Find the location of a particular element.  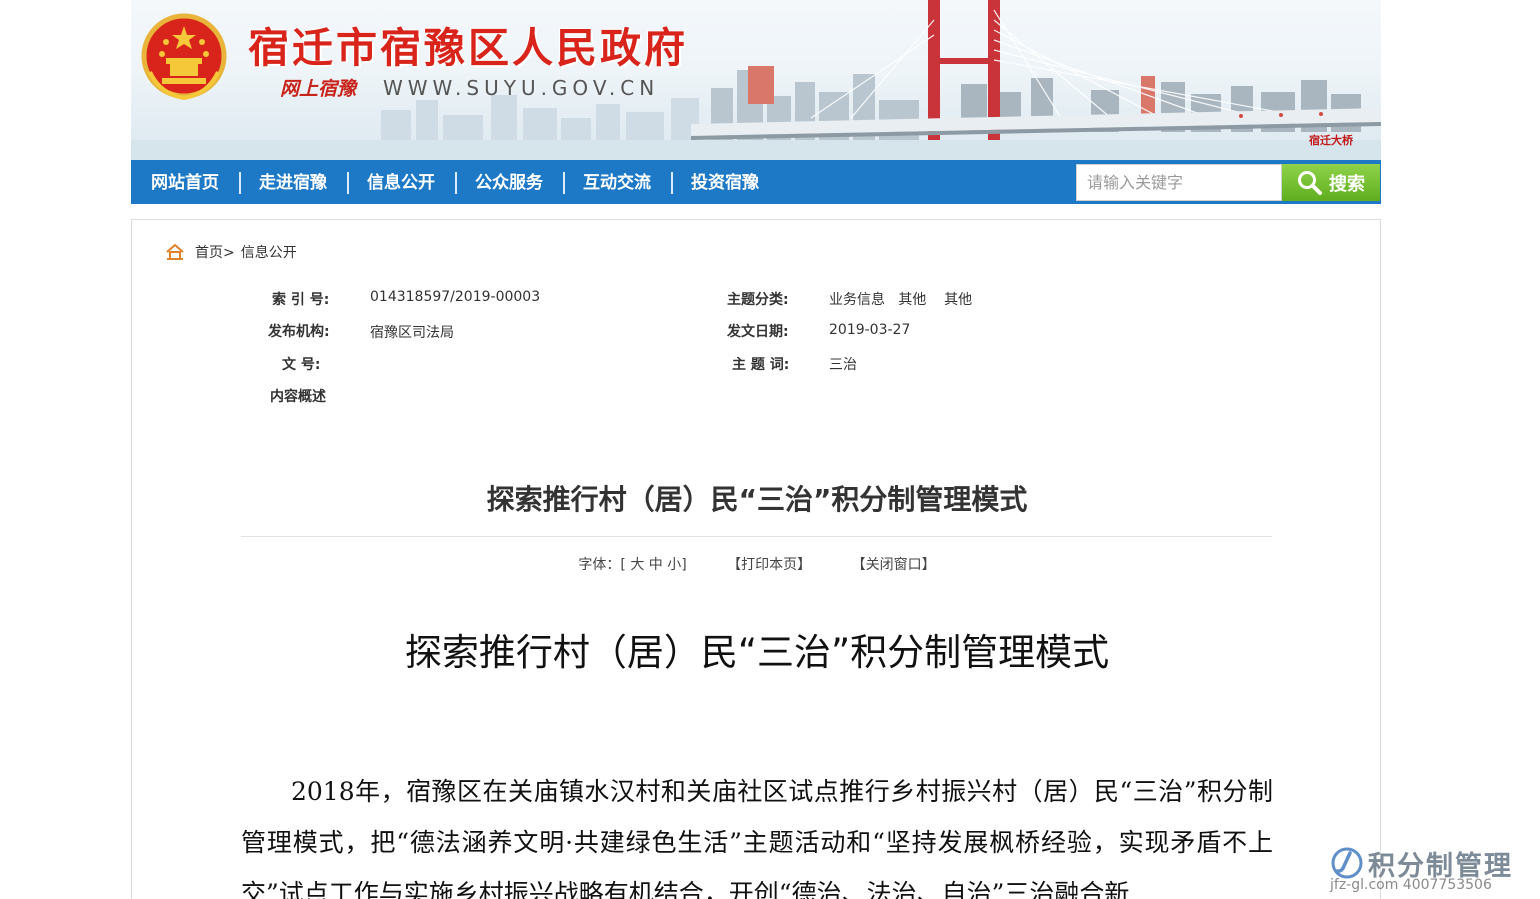

nav-item-info-disclosure: 信息公开 is located at coordinates (401, 182).